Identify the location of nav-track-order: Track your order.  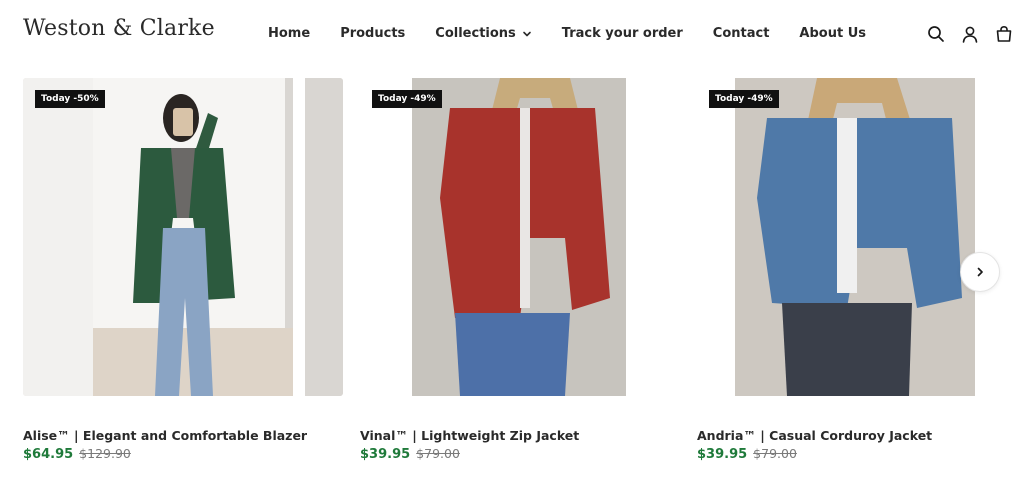
(622, 33).